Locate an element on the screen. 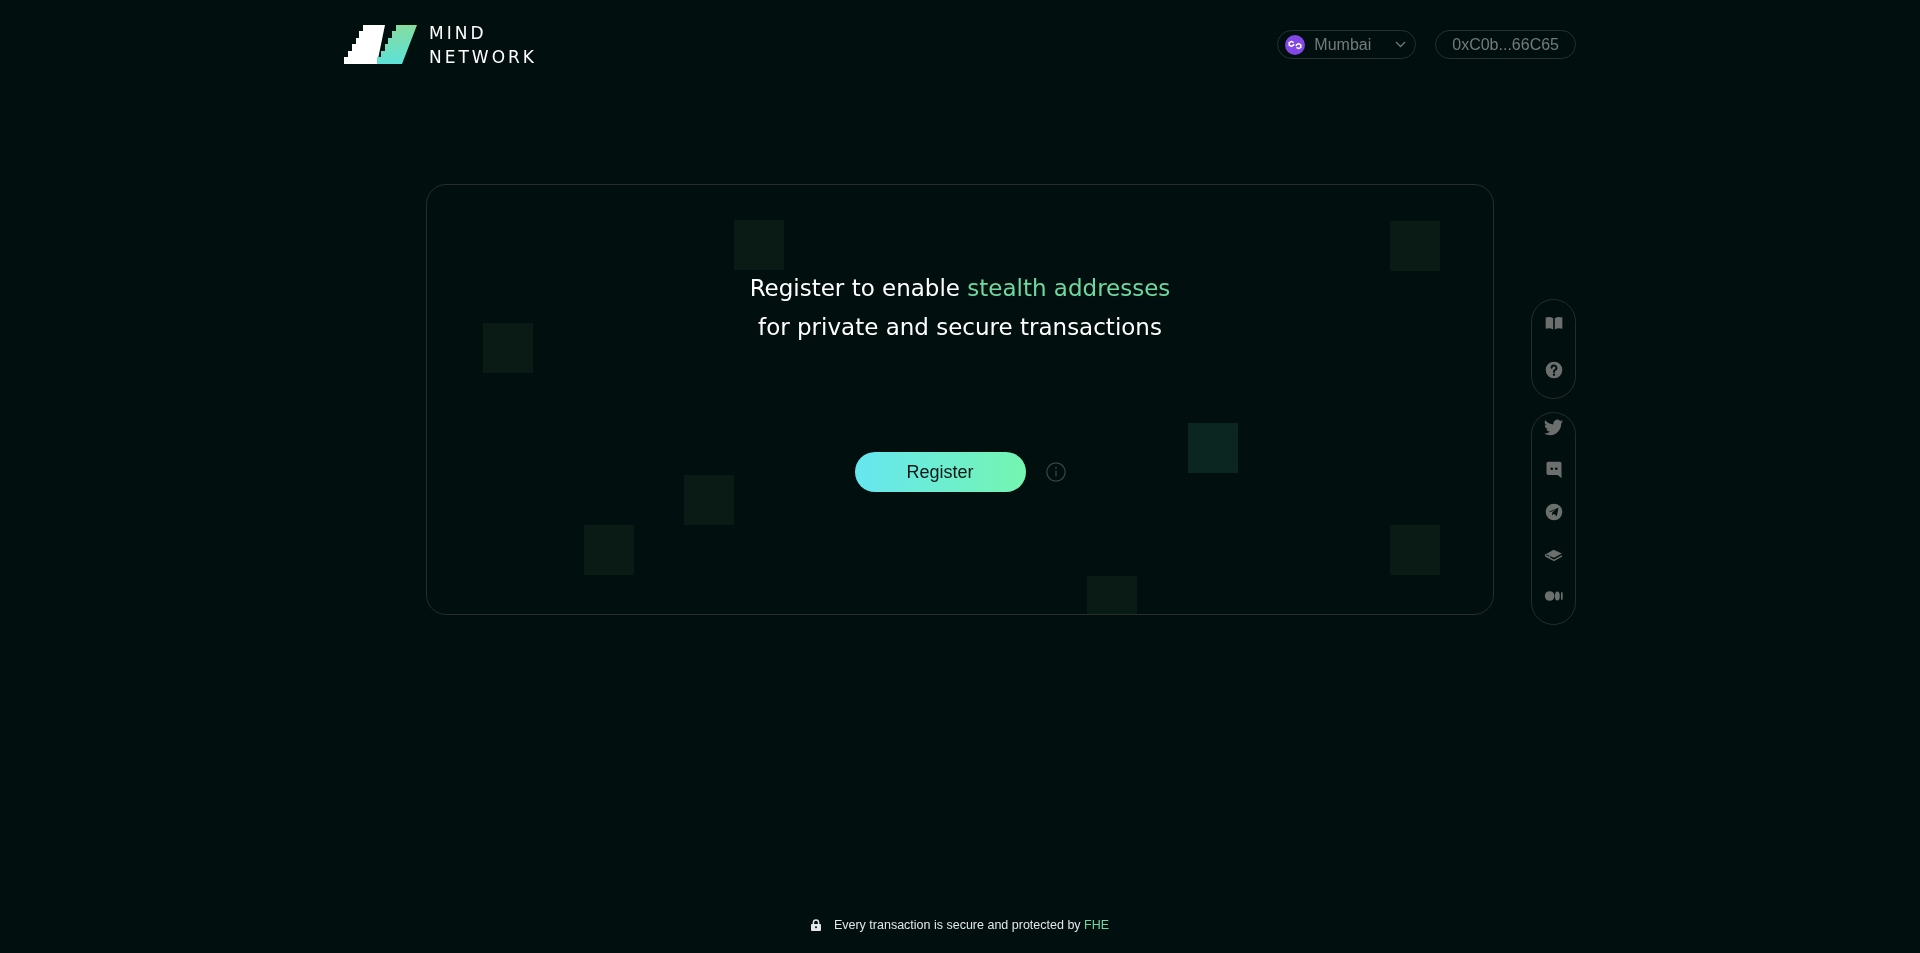  footer-text: Every transaction is secure and protected by FHE is located at coordinates (971, 925).